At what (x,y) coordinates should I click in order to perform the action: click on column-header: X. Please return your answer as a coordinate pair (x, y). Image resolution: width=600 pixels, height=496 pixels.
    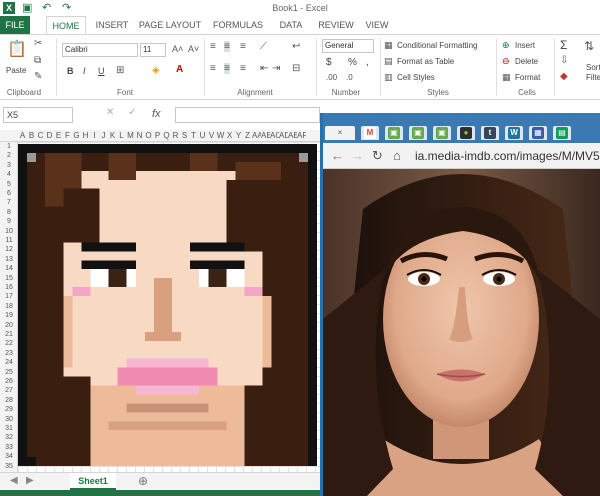
    Looking at the image, I should click on (229, 136).